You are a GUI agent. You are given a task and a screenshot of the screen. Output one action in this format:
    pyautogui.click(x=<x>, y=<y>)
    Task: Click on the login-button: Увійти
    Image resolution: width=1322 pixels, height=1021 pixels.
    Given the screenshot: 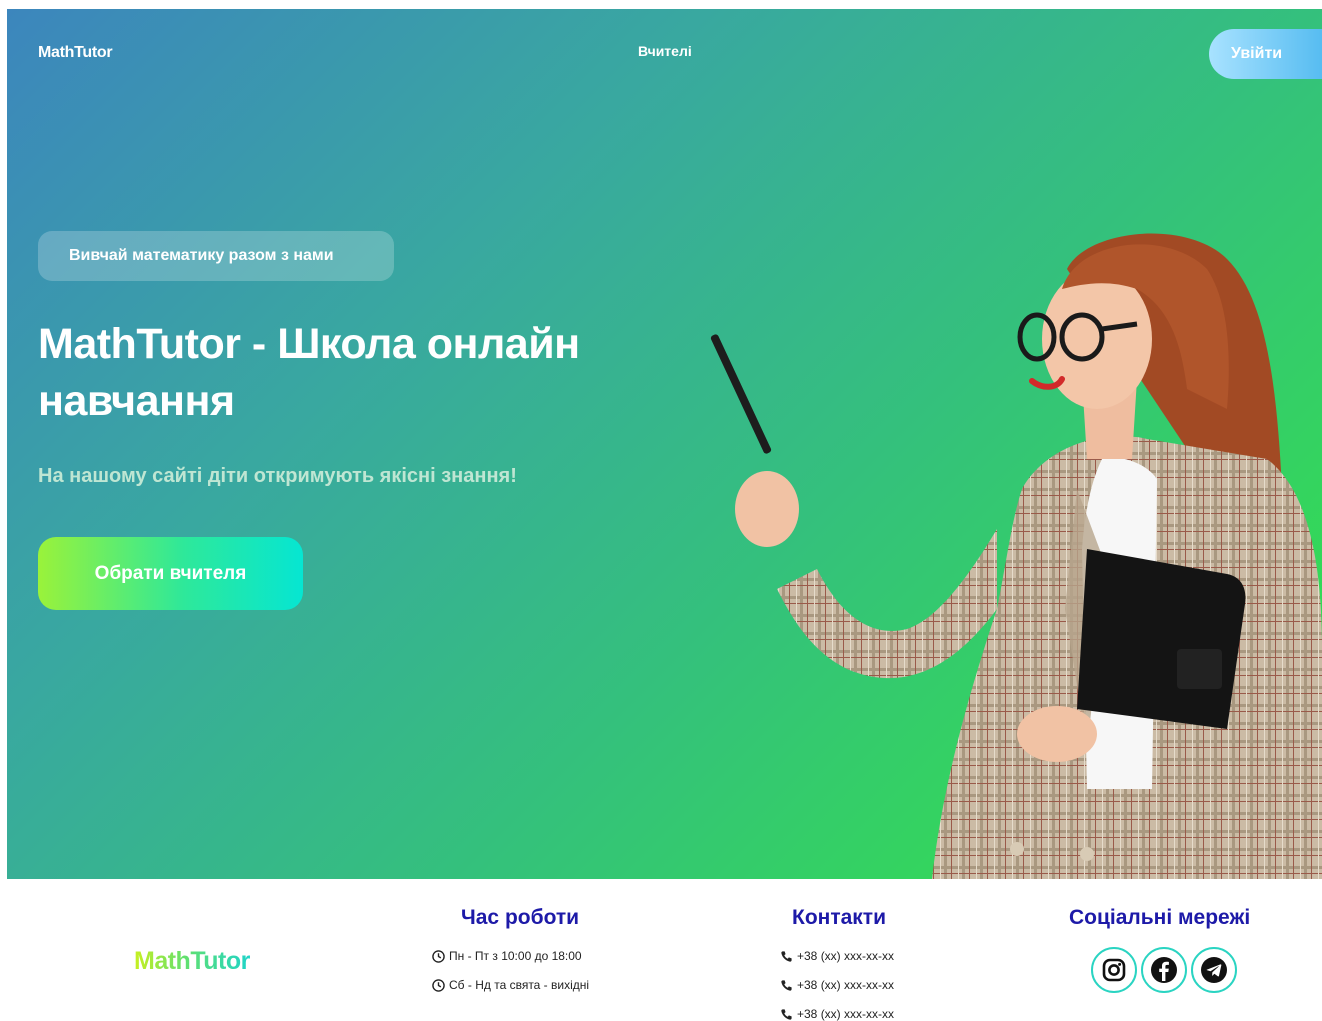 What is the action you would take?
    pyautogui.click(x=1265, y=54)
    